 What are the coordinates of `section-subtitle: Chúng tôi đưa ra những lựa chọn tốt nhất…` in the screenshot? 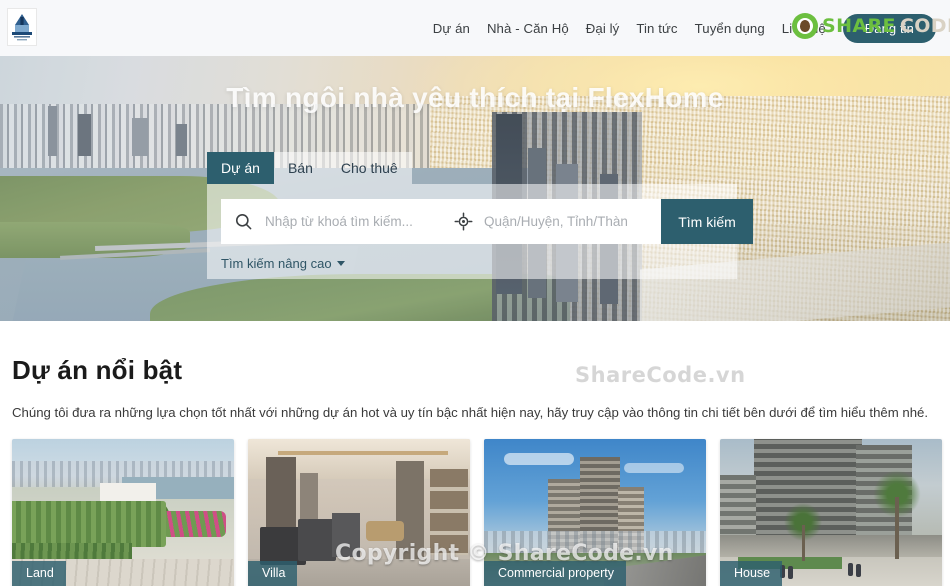 It's located at (470, 412).